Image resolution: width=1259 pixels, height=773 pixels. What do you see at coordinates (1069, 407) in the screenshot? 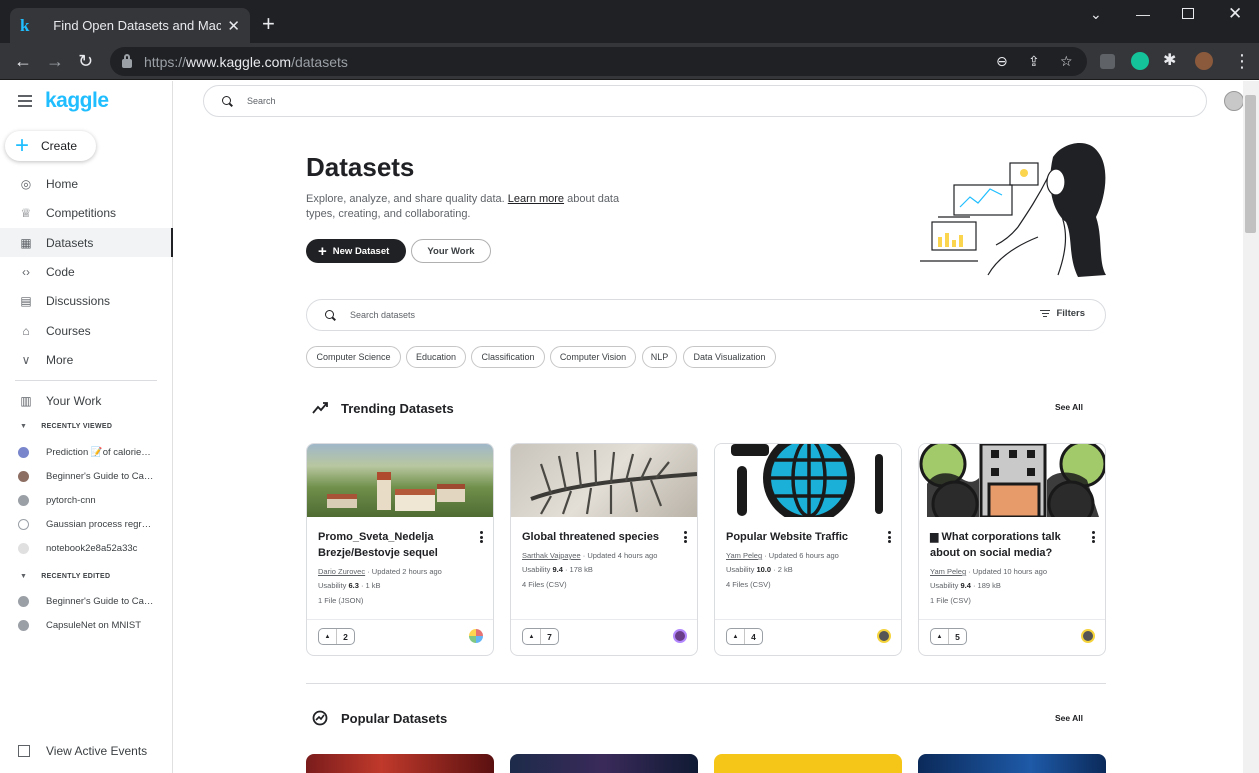
I see `trending-see-all-link: See All` at bounding box center [1069, 407].